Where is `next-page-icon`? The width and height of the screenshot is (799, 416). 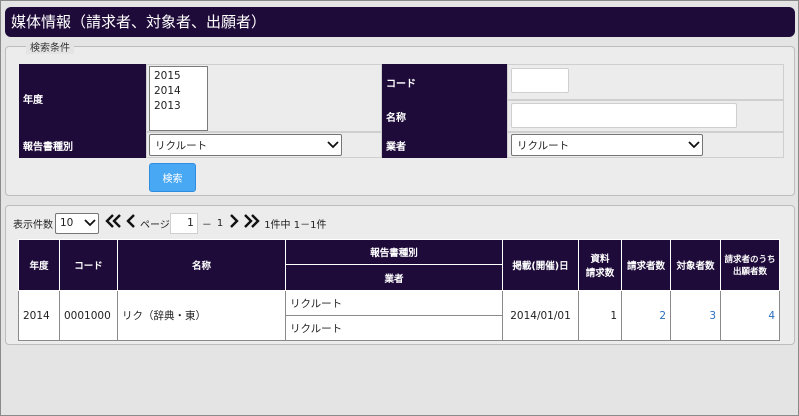 next-page-icon is located at coordinates (234, 223).